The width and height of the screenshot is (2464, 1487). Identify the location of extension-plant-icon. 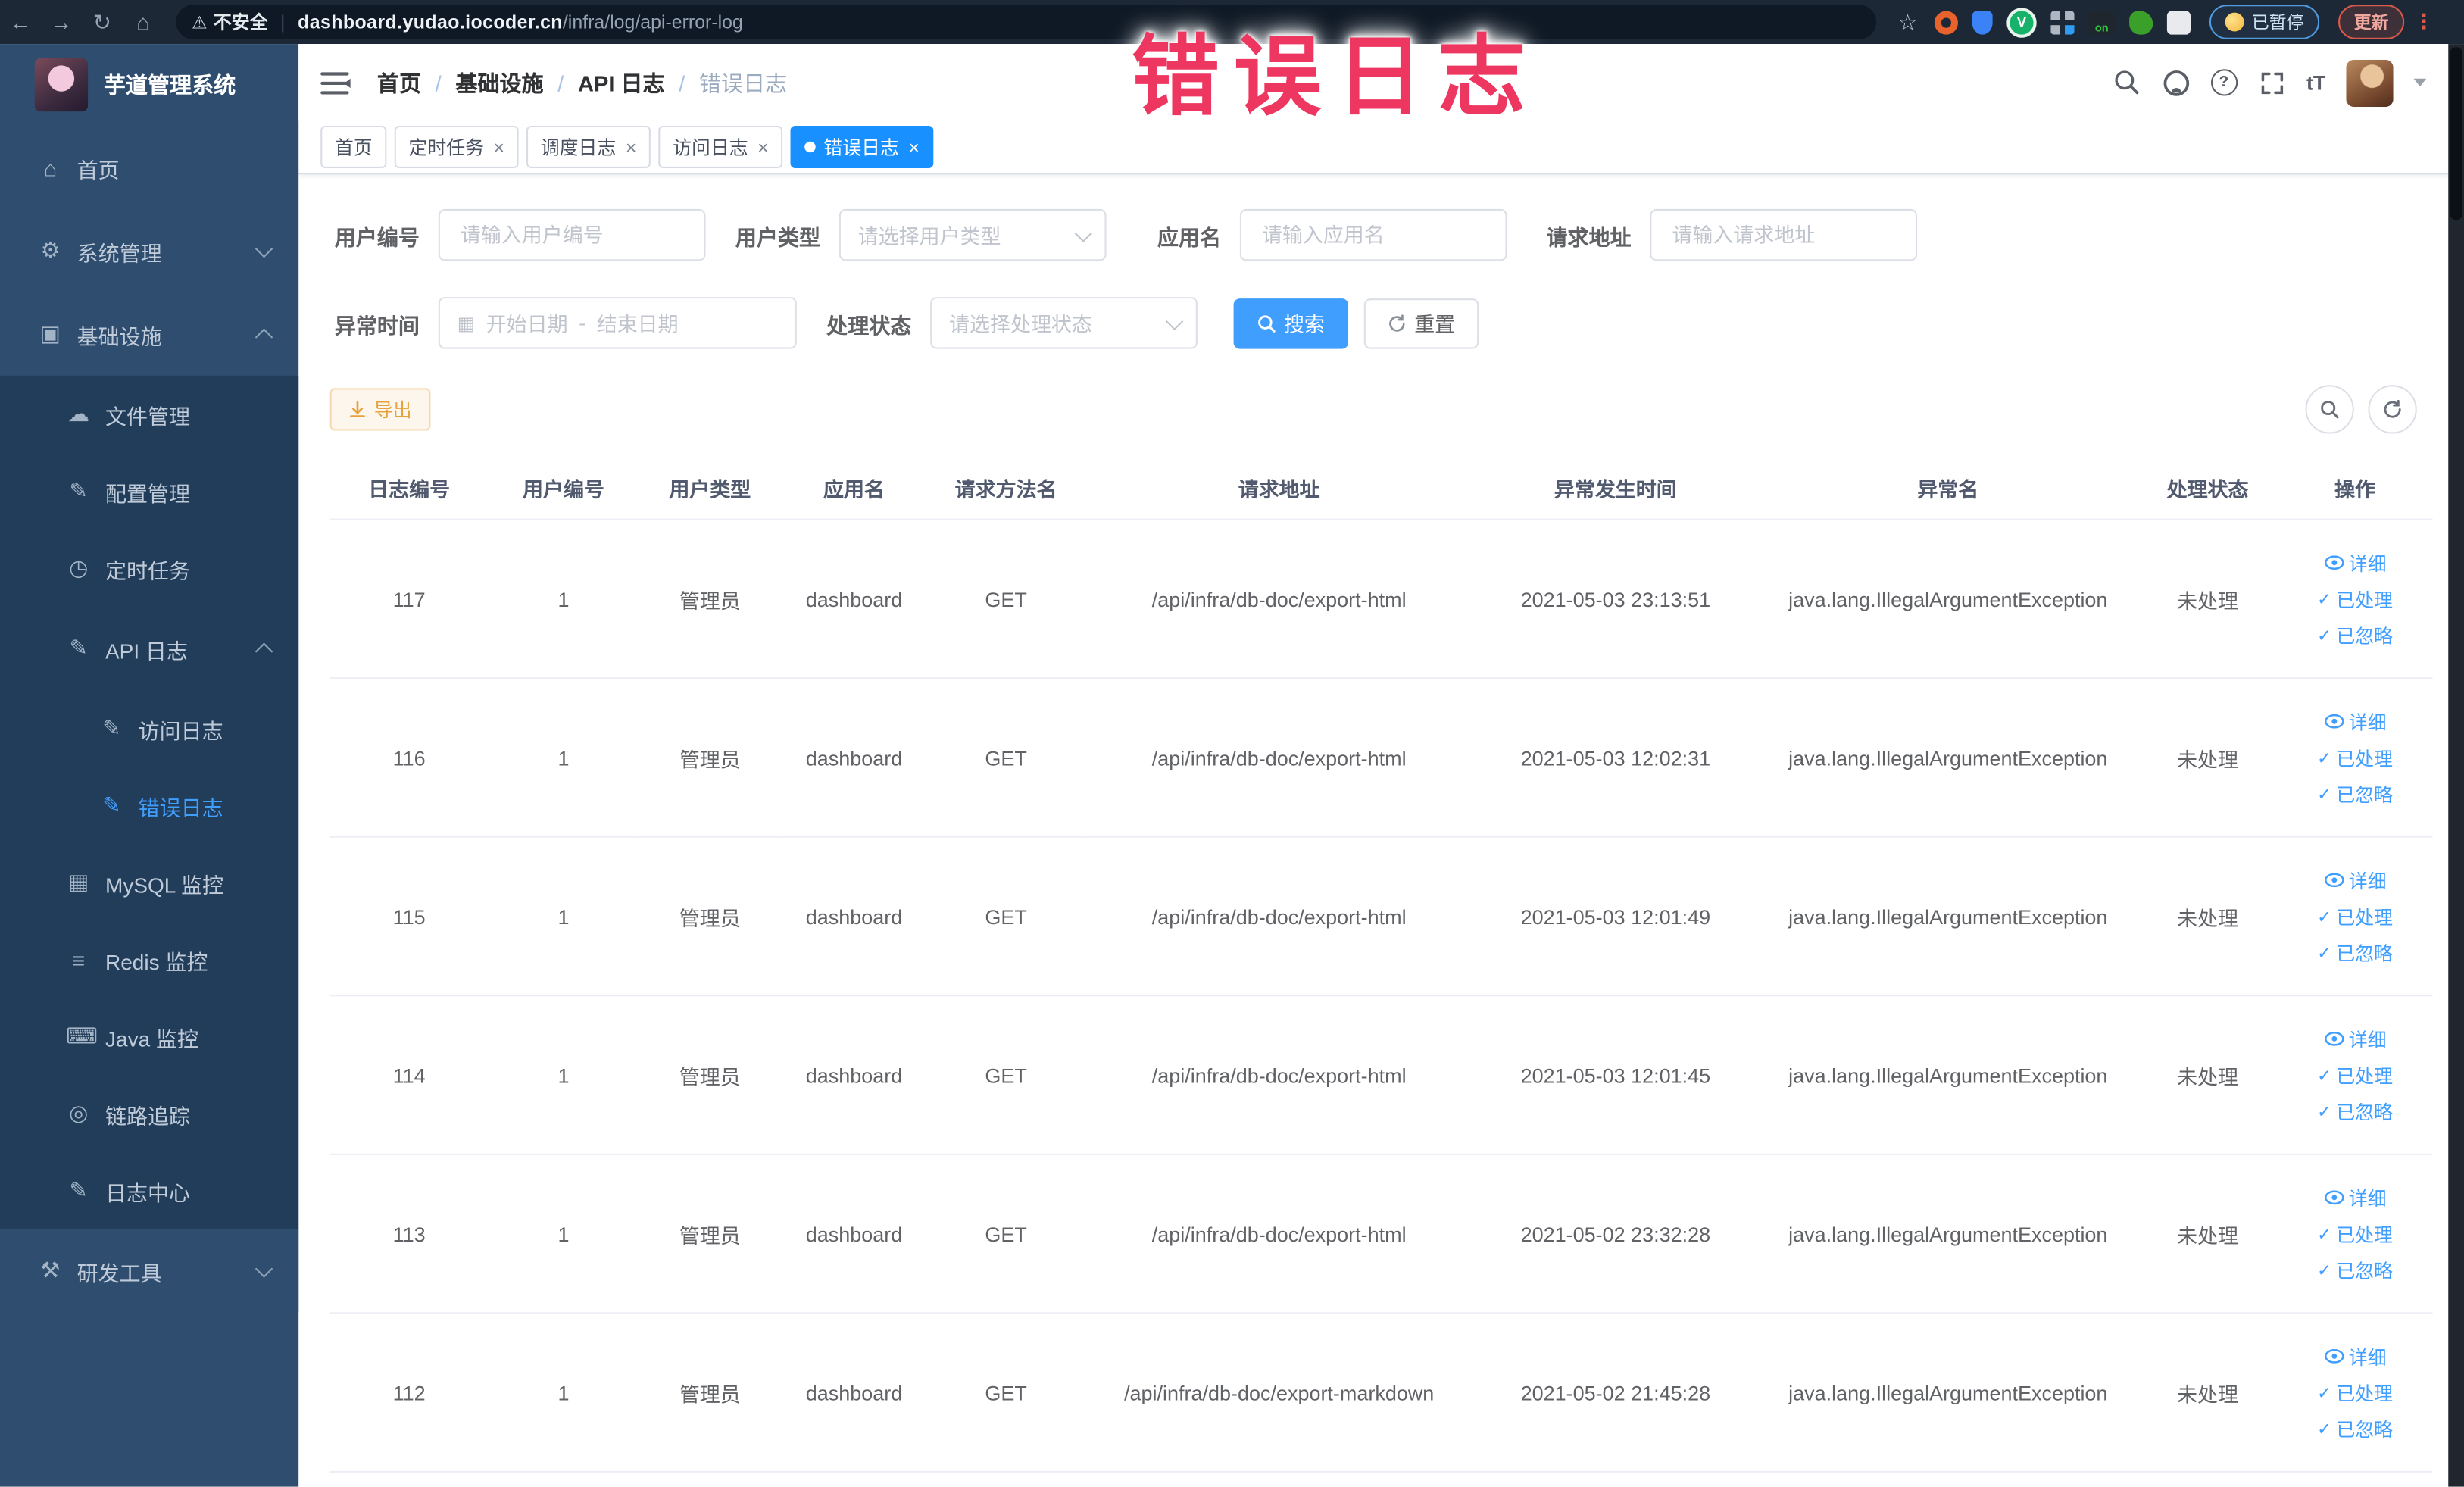
(2141, 22).